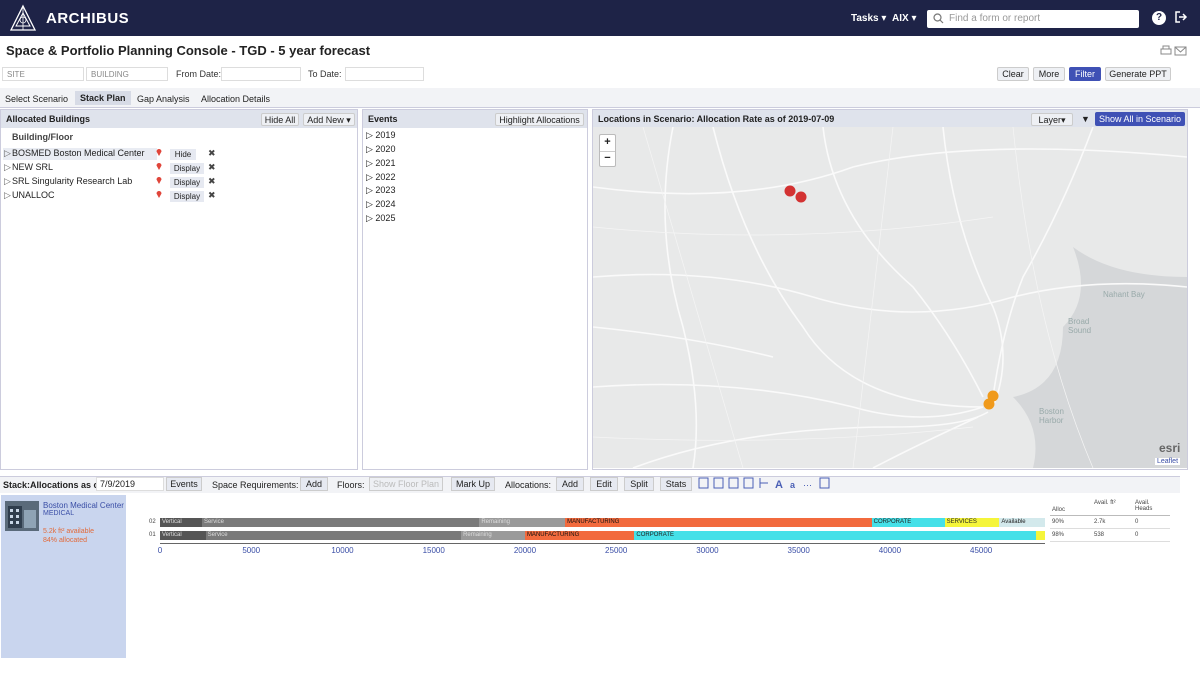  What do you see at coordinates (604, 484) in the screenshot?
I see `edit-button: Edit` at bounding box center [604, 484].